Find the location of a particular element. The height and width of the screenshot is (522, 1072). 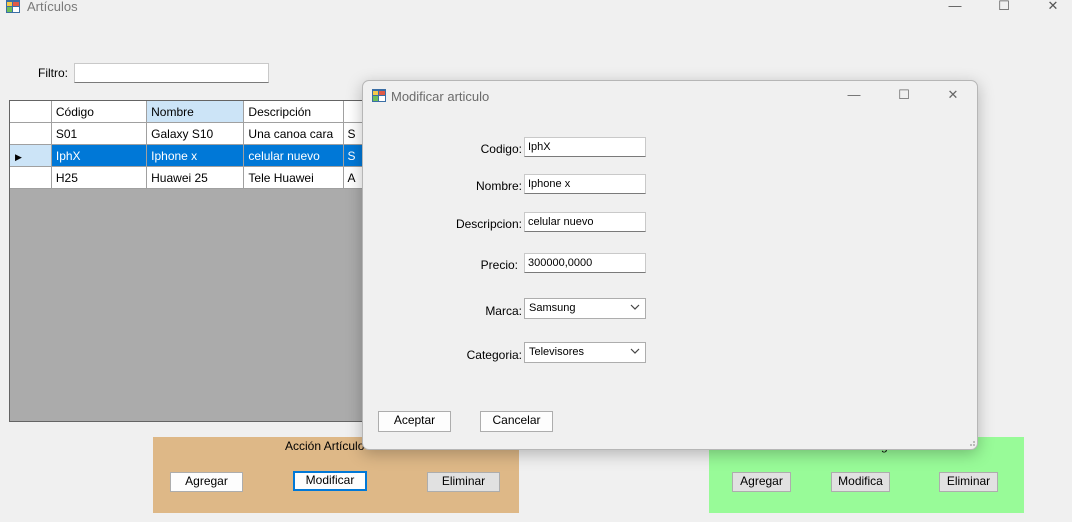

column-header-extra is located at coordinates (353, 112).